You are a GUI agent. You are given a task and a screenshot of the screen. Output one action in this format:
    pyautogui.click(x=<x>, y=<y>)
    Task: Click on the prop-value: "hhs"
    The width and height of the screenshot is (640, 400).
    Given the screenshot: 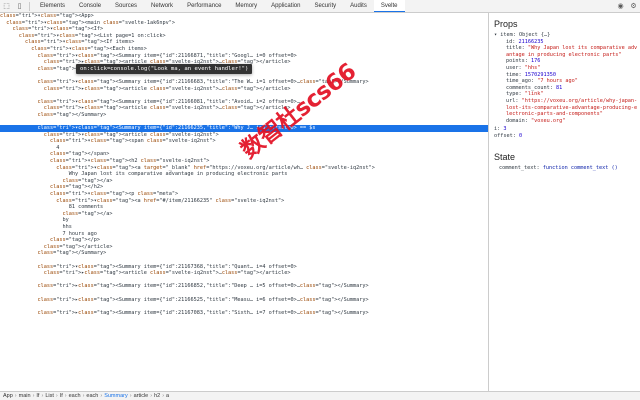 What is the action you would take?
    pyautogui.click(x=533, y=68)
    